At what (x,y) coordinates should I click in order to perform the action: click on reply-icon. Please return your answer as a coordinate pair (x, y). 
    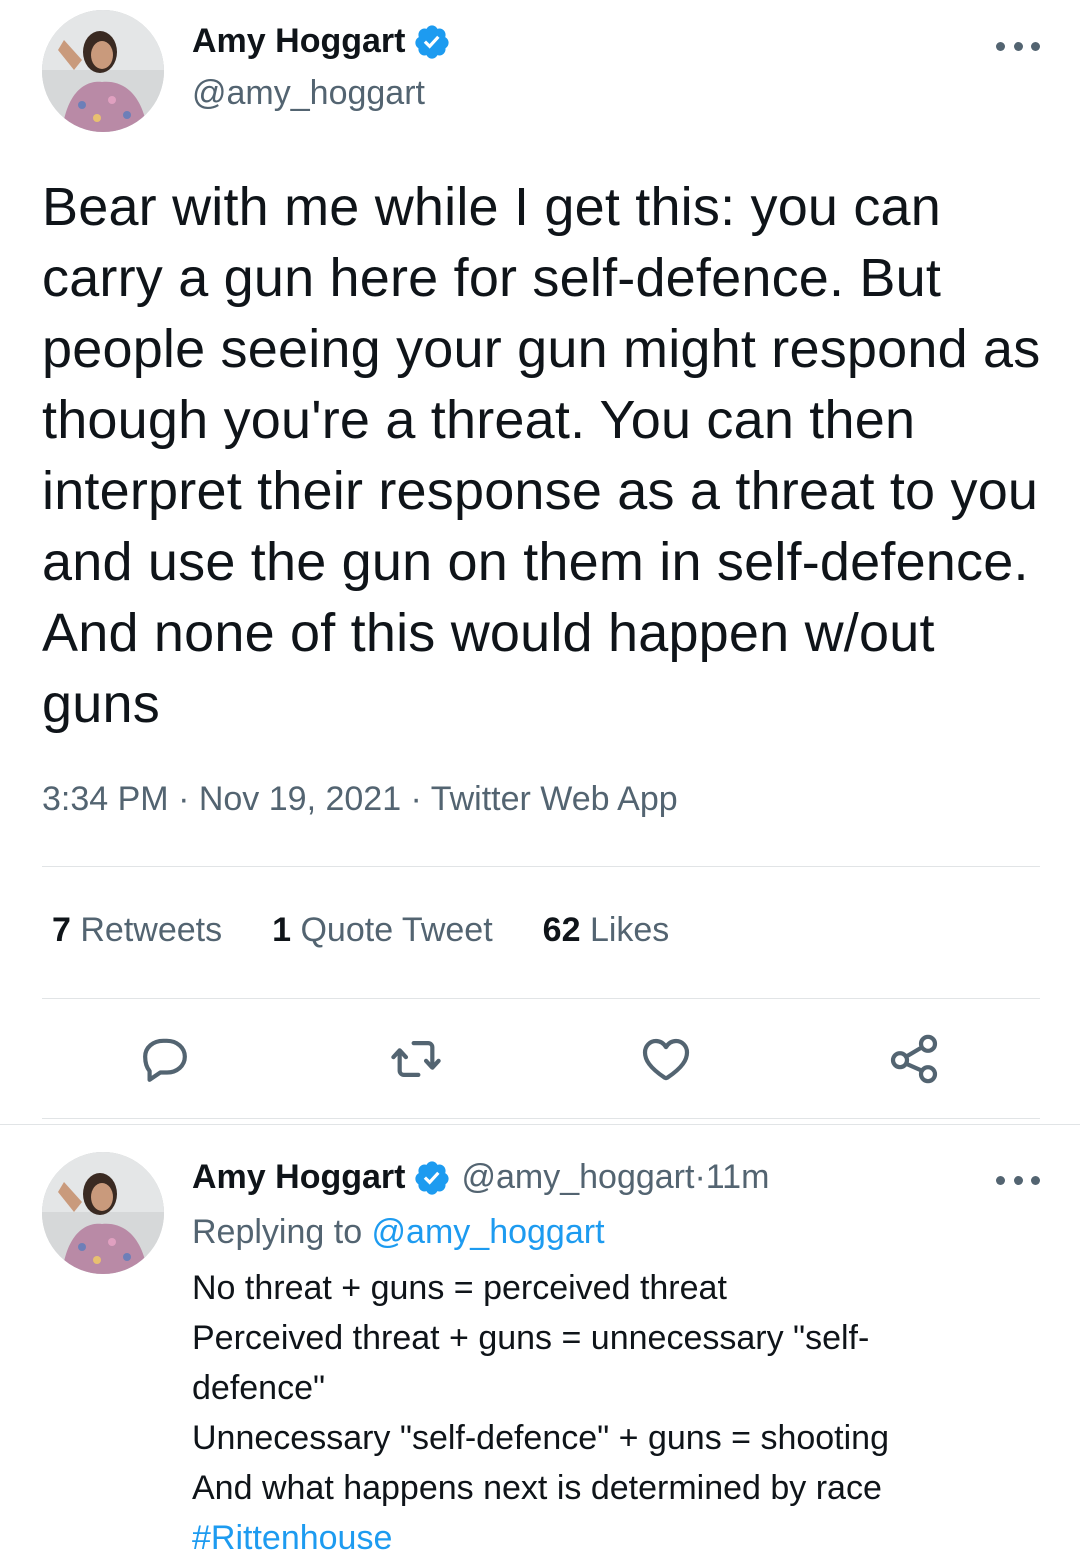
    Looking at the image, I should click on (165, 1059).